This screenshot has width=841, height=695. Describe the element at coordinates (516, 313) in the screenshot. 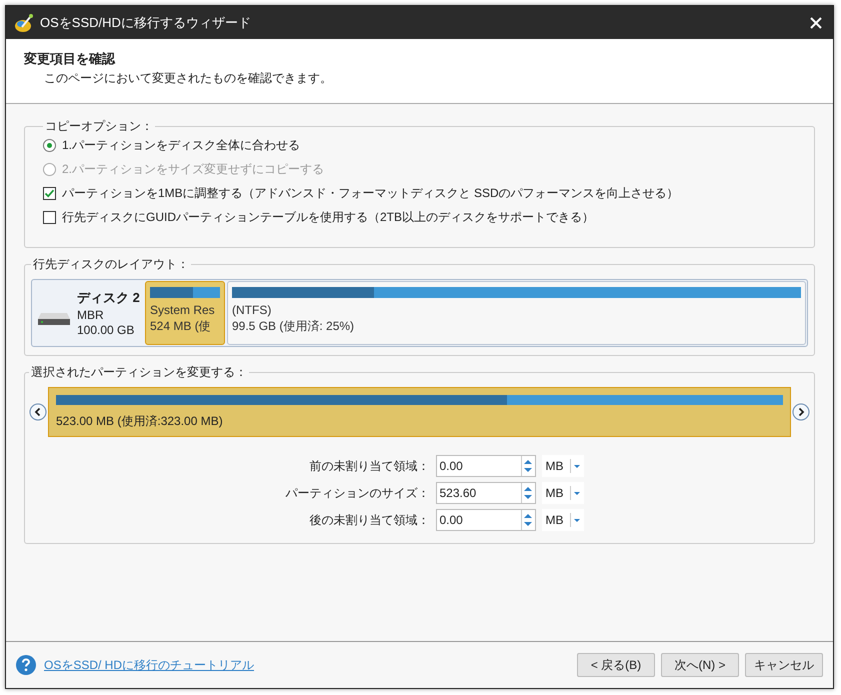

I see `partition-block: (NTFS) 99.5 GB (使用済: 25%)` at that location.